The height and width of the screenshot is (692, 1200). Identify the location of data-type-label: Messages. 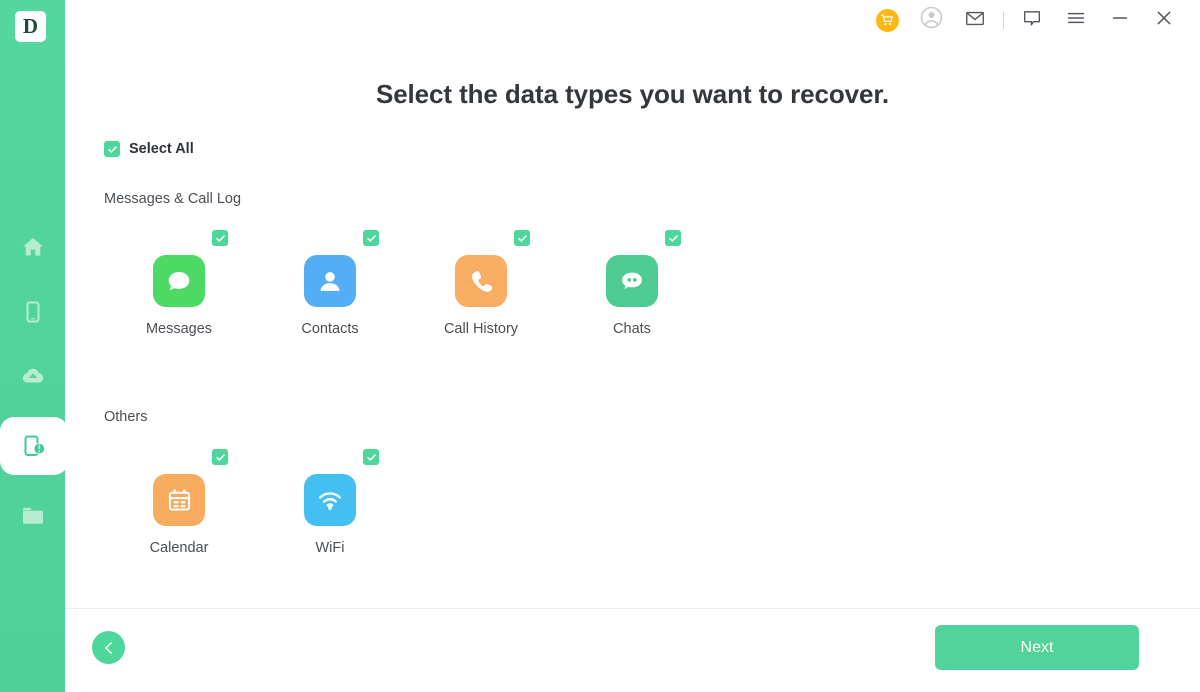
(179, 329).